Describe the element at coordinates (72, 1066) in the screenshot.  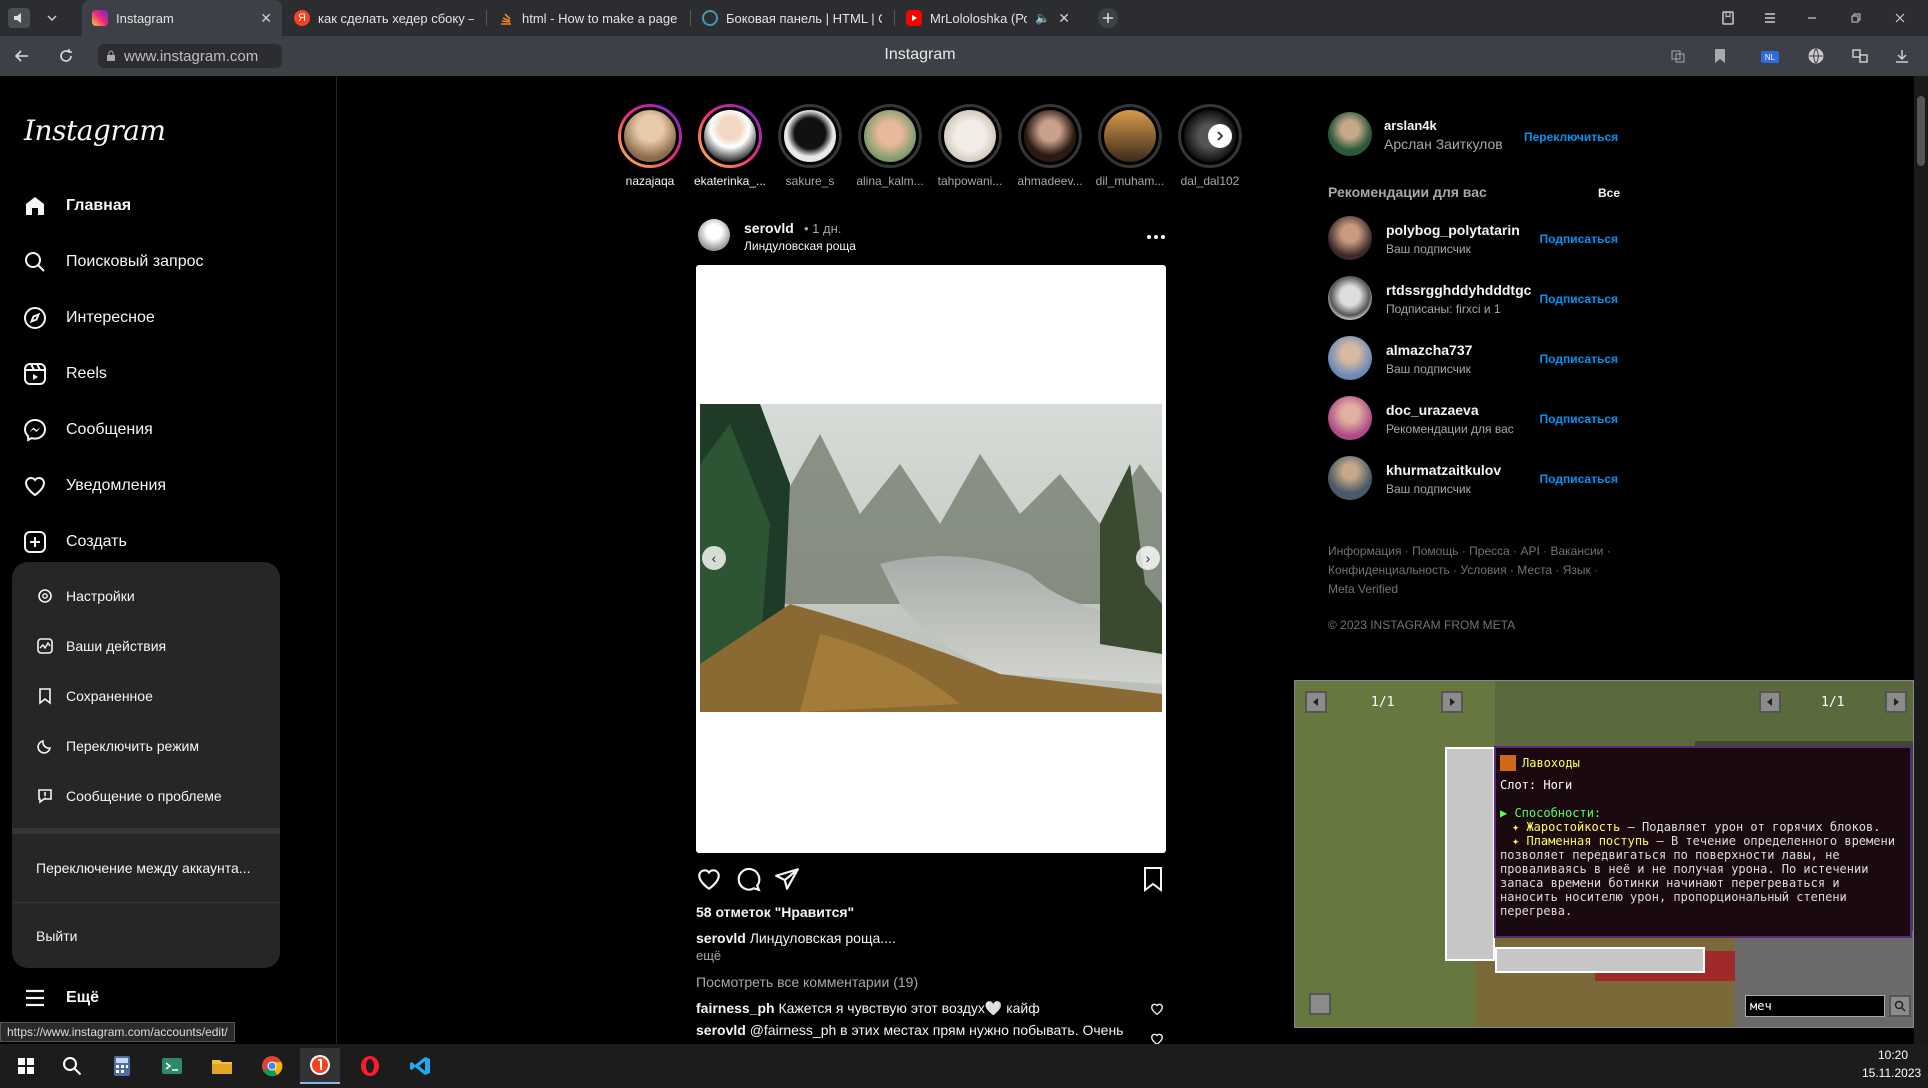
I see `search-icon` at that location.